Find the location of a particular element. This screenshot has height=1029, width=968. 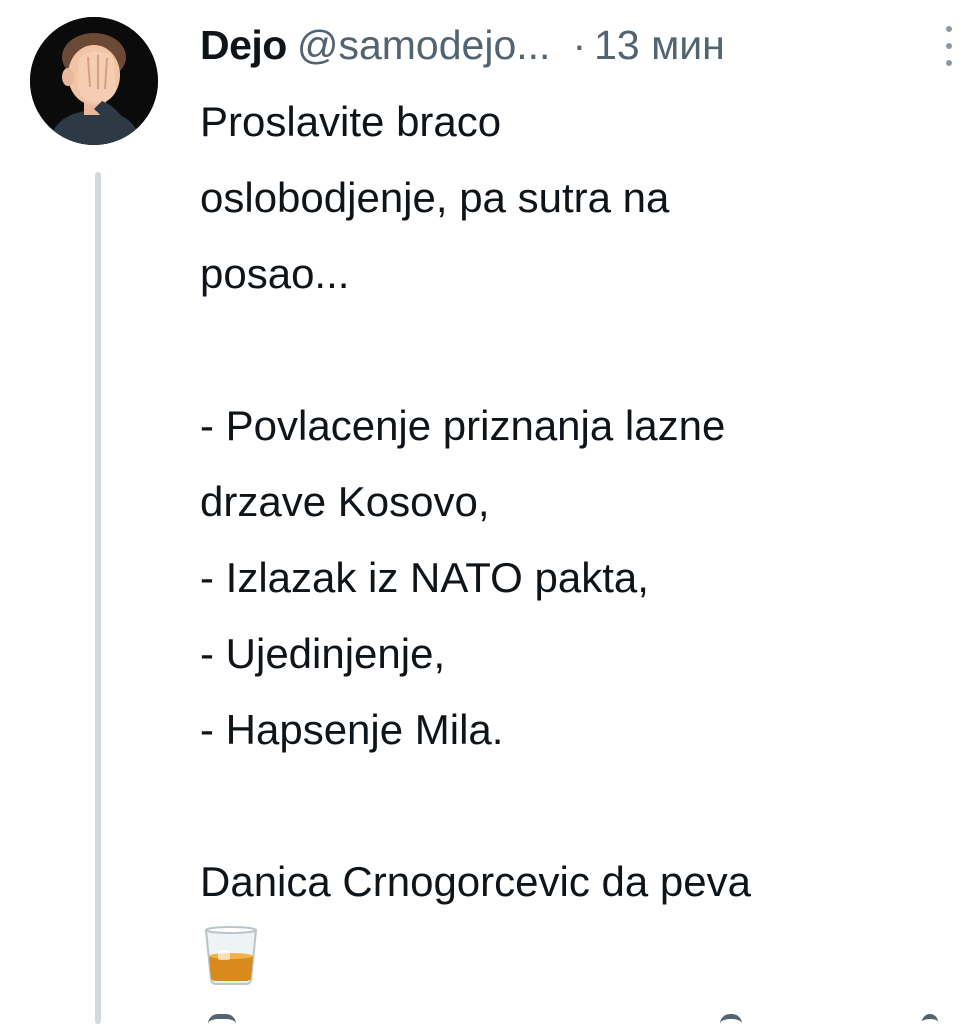

tweet-text-line: oslobodjenje, pa sutra na is located at coordinates (435, 197).